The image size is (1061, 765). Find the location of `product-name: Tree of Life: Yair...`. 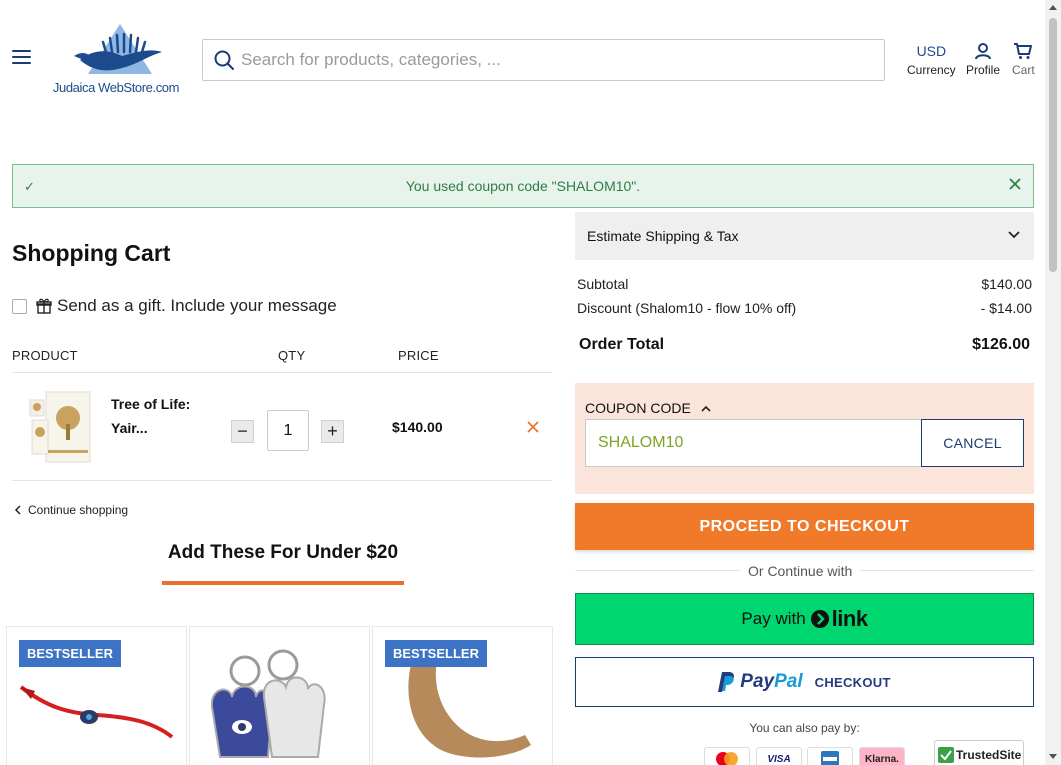

product-name: Tree of Life: Yair... is located at coordinates (161, 416).